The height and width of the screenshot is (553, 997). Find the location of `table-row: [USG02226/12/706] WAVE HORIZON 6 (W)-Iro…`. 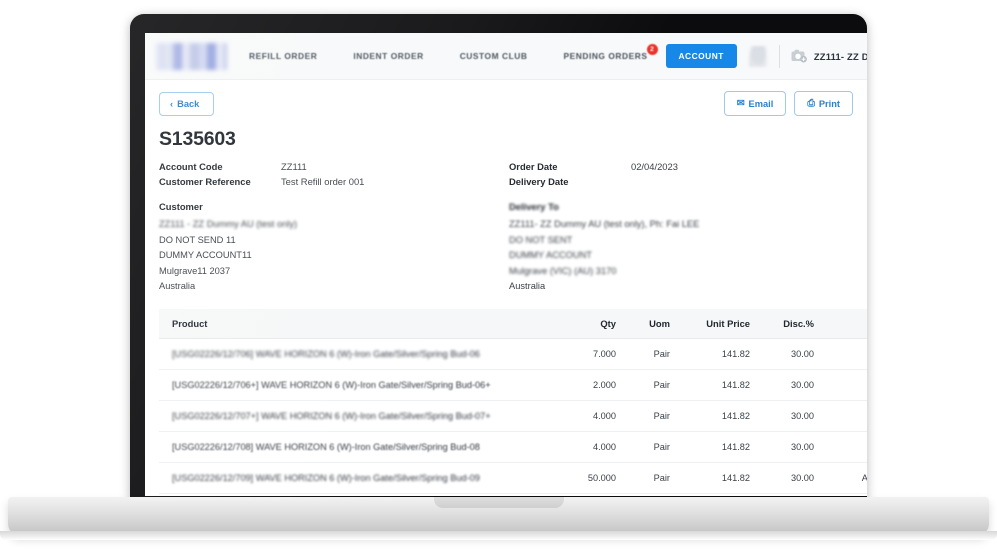

table-row: [USG02226/12/706] WAVE HORIZON 6 (W)-Iro… is located at coordinates (513, 354).